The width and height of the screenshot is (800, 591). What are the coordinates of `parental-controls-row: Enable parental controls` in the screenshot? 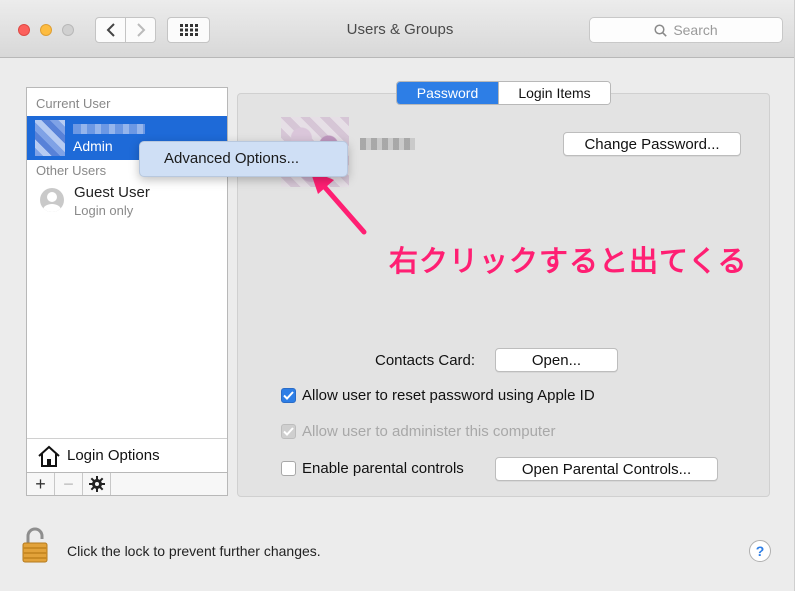 It's located at (372, 468).